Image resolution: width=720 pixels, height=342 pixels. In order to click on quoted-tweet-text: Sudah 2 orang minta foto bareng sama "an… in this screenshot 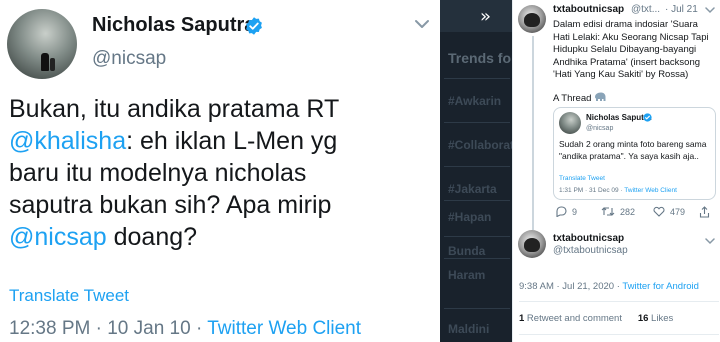, I will do `click(633, 150)`.